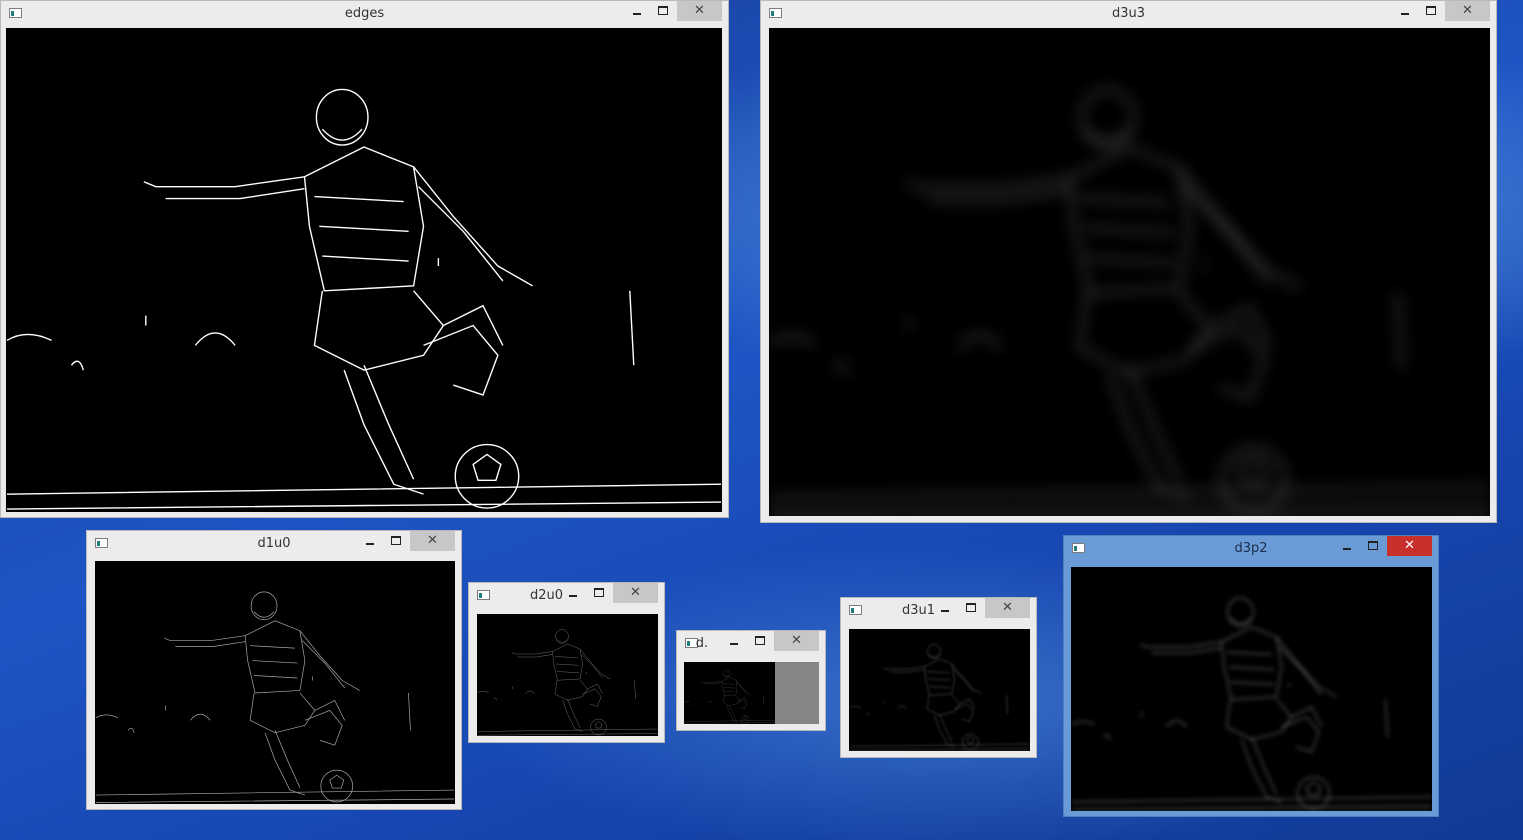 This screenshot has width=1523, height=840. Describe the element at coordinates (797, 693) in the screenshot. I see `padding-region` at that location.